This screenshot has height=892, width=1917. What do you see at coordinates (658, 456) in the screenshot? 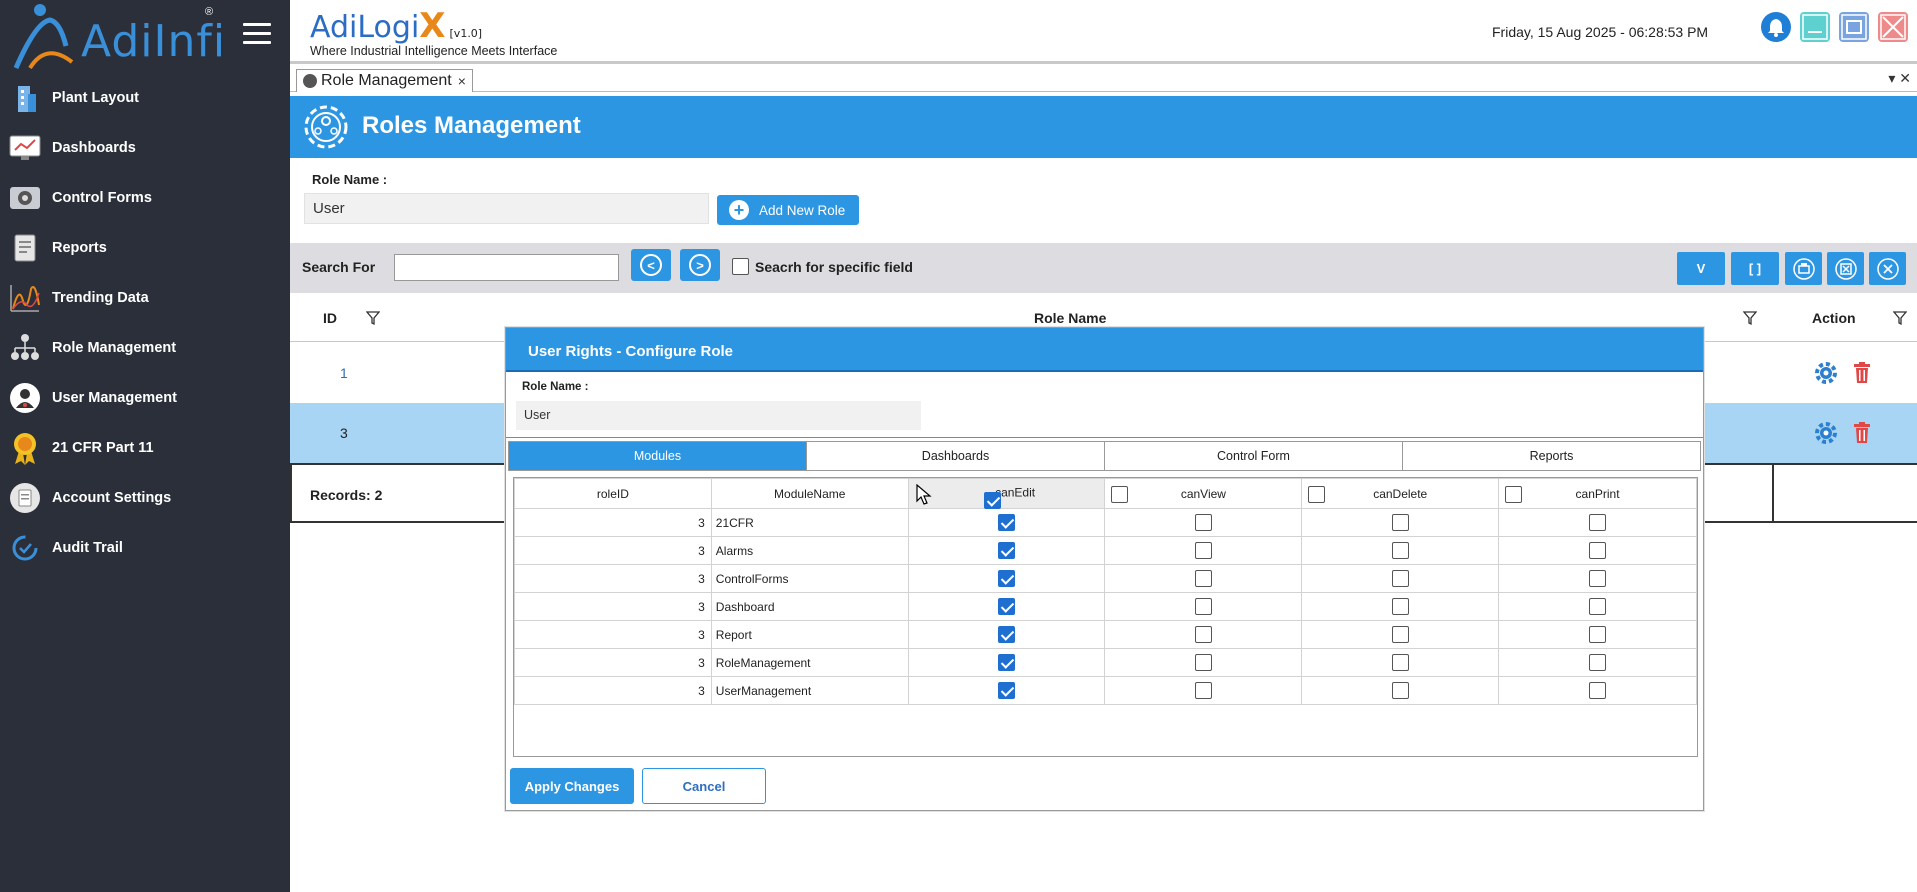
I see `tab-modules: Modules` at bounding box center [658, 456].